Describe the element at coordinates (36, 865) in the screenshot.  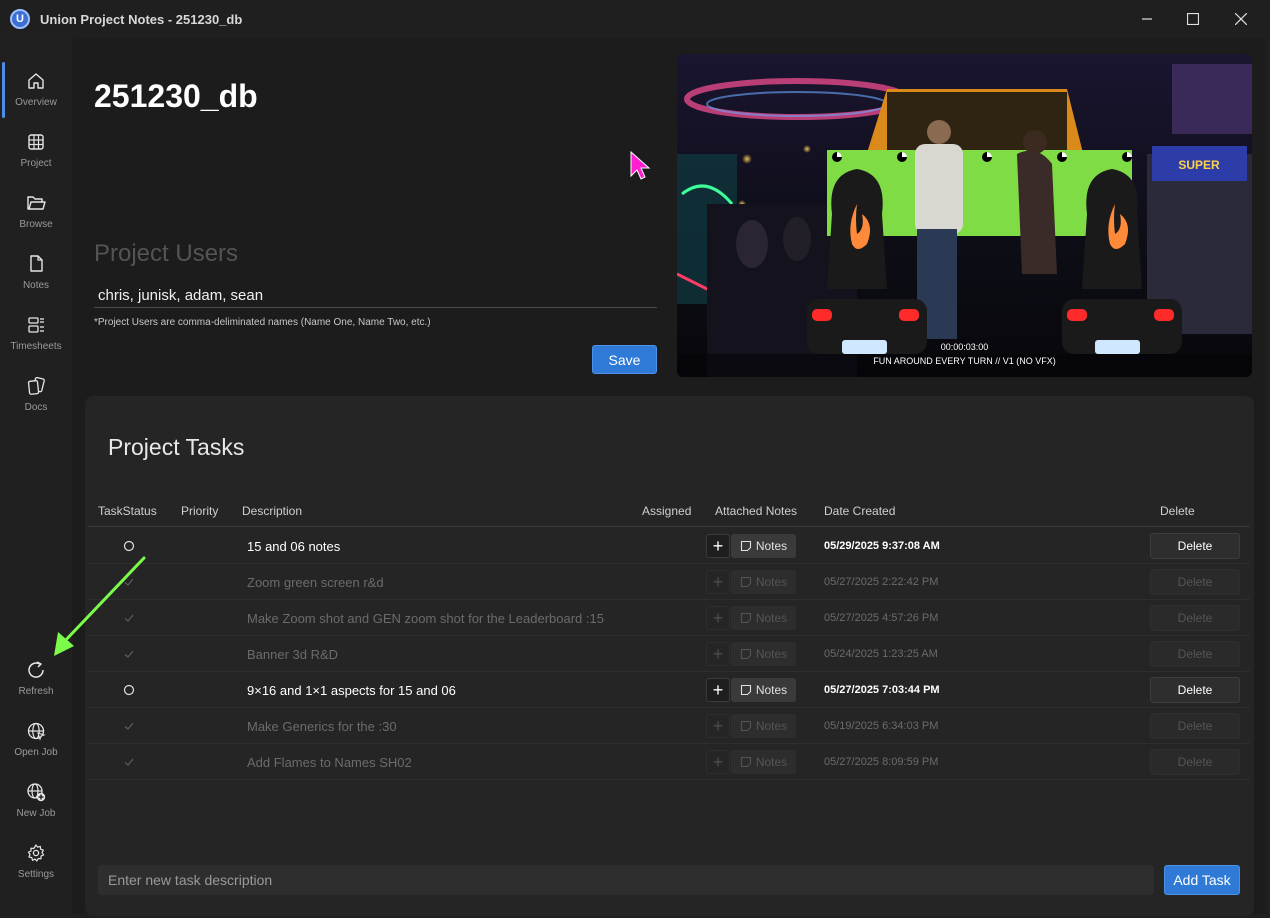
I see `sidebar-item-settings: Settings` at that location.